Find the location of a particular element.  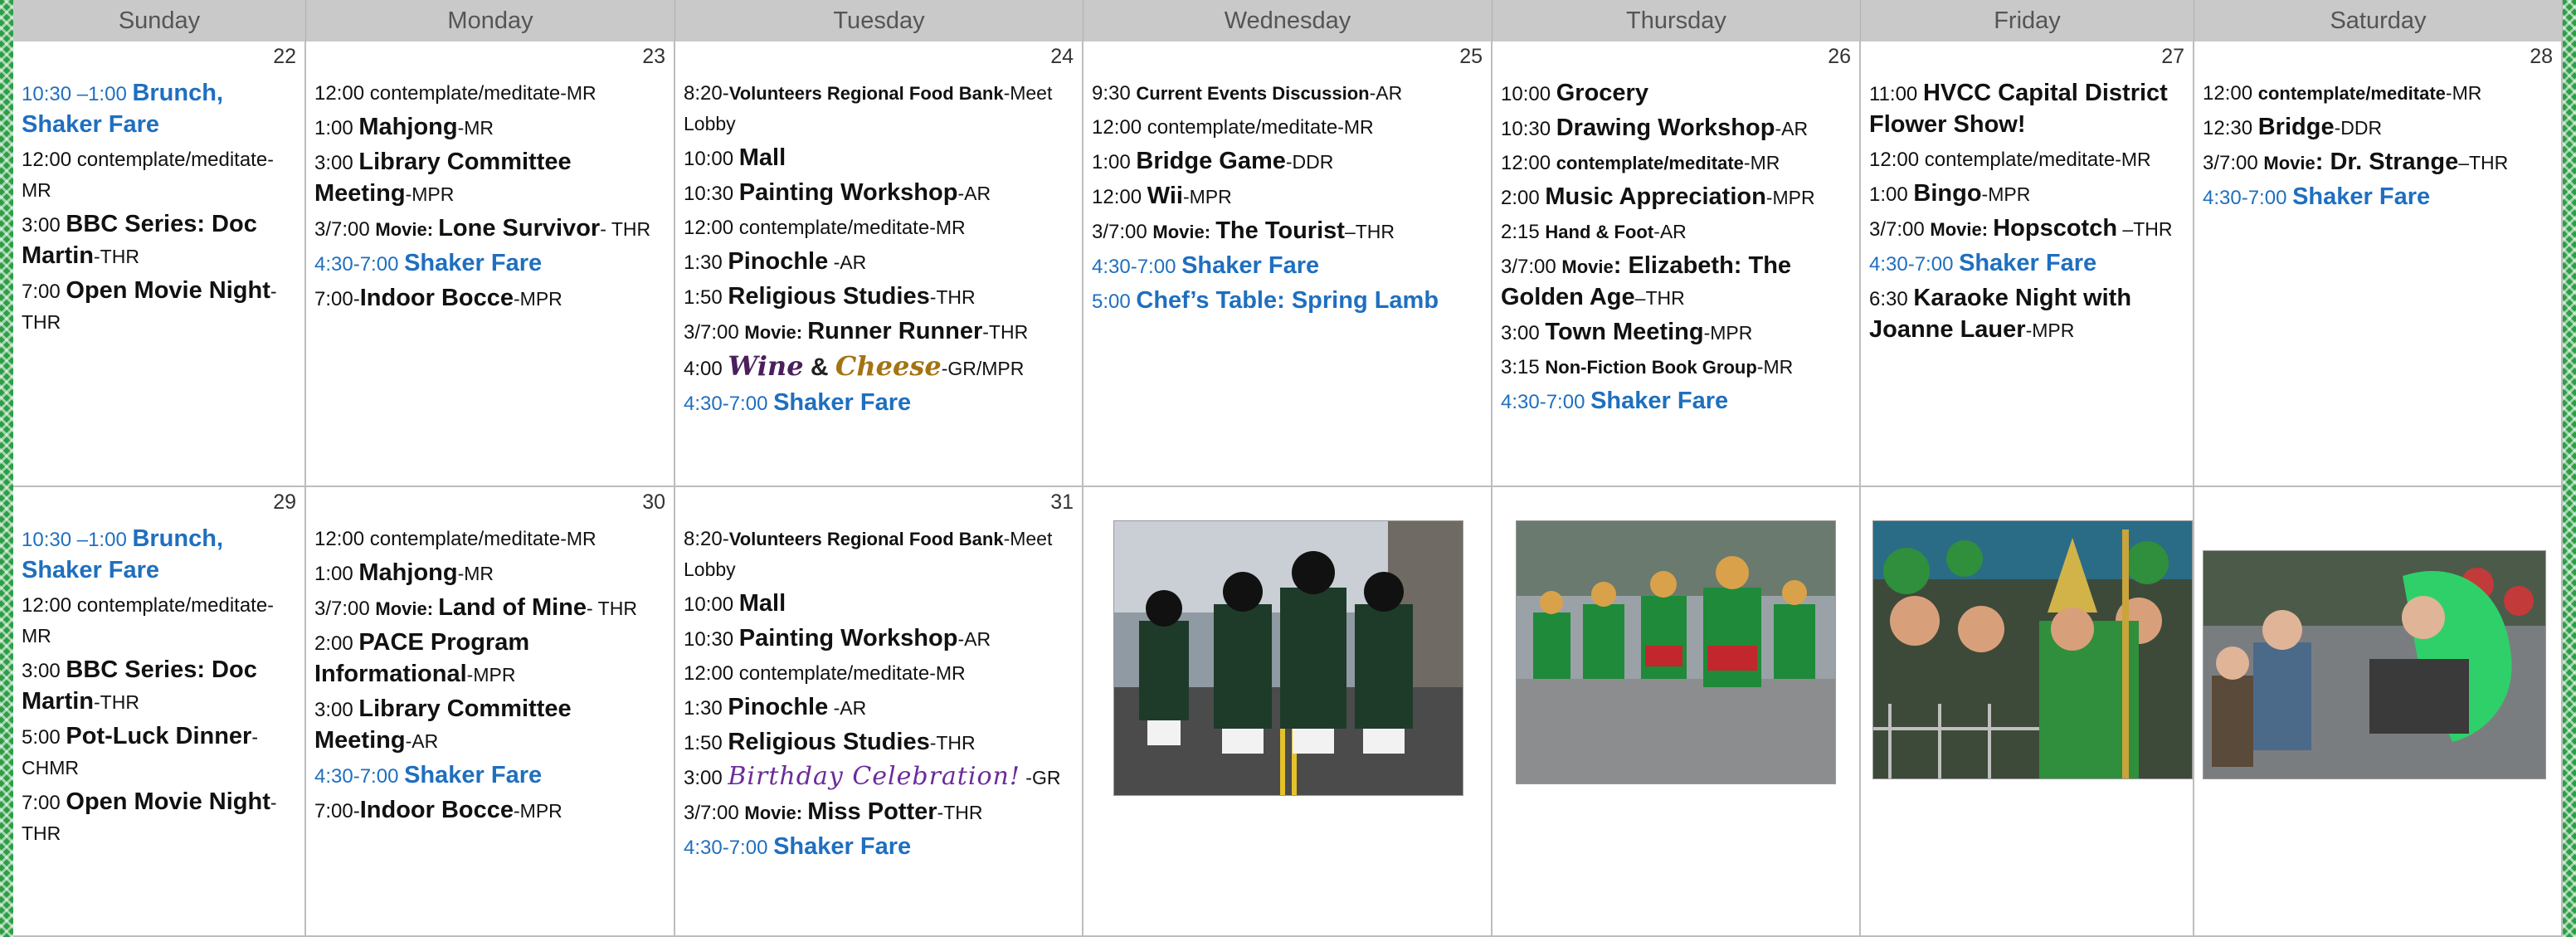

event-item: 1:50 Religious Studies-THR is located at coordinates (879, 297).